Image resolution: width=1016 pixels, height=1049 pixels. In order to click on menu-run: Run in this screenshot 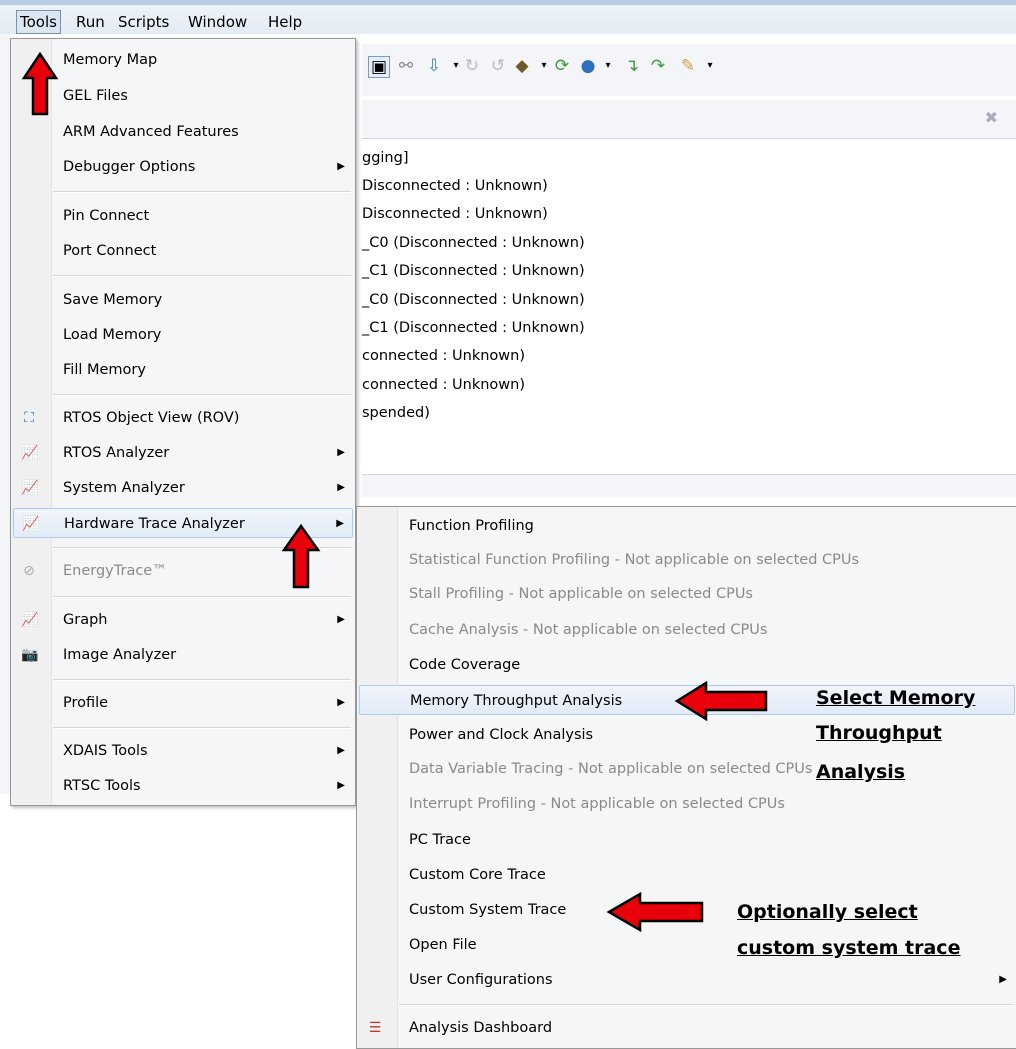, I will do `click(90, 22)`.